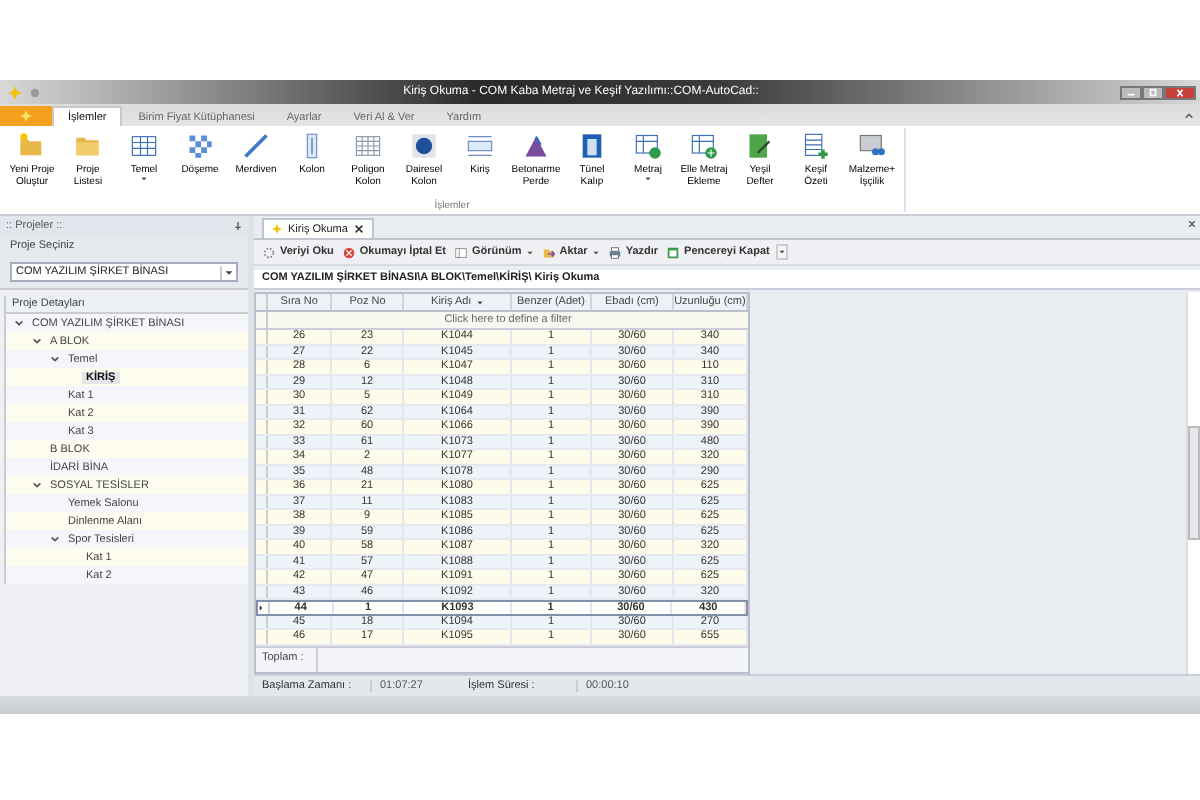 The width and height of the screenshot is (1200, 800). Describe the element at coordinates (256, 146) in the screenshot. I see `diagonal-line-icon` at that location.